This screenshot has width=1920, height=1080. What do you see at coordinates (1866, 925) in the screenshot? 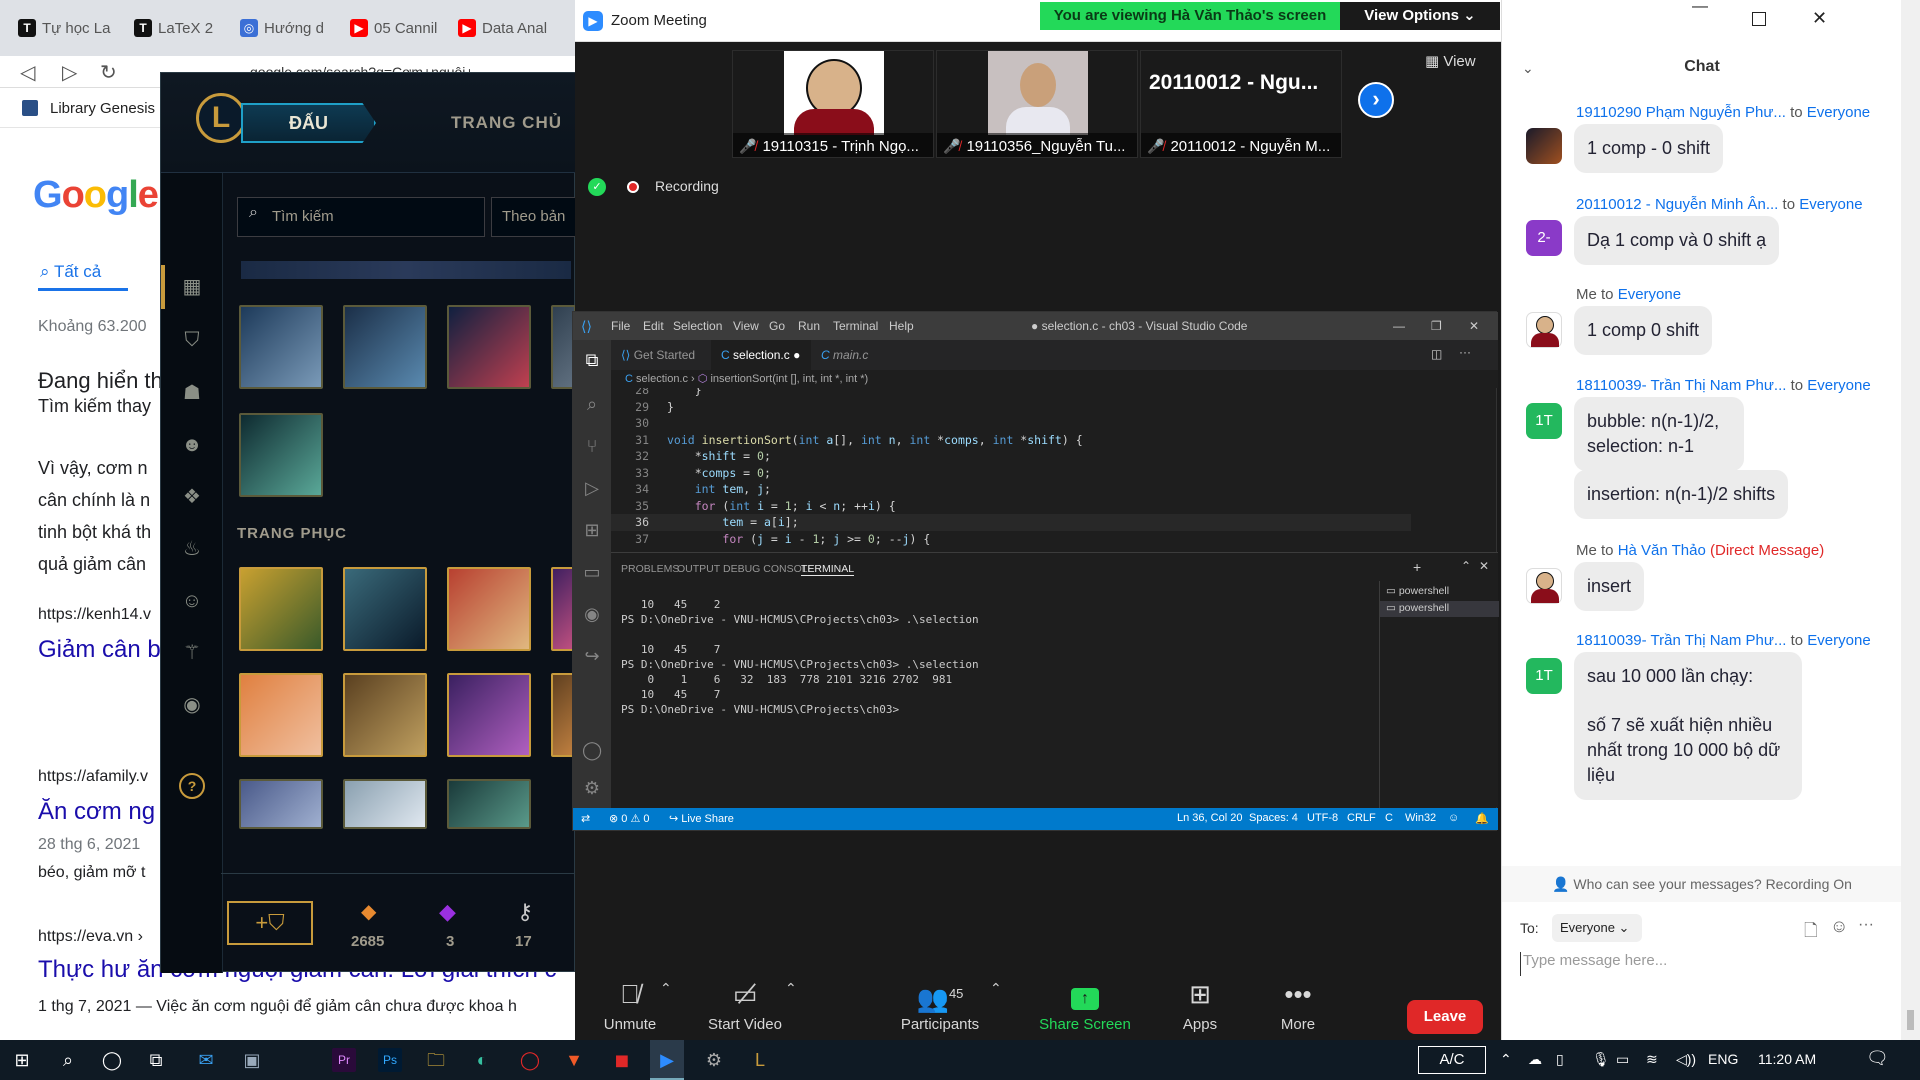
I see `more-icon: ···` at bounding box center [1866, 925].